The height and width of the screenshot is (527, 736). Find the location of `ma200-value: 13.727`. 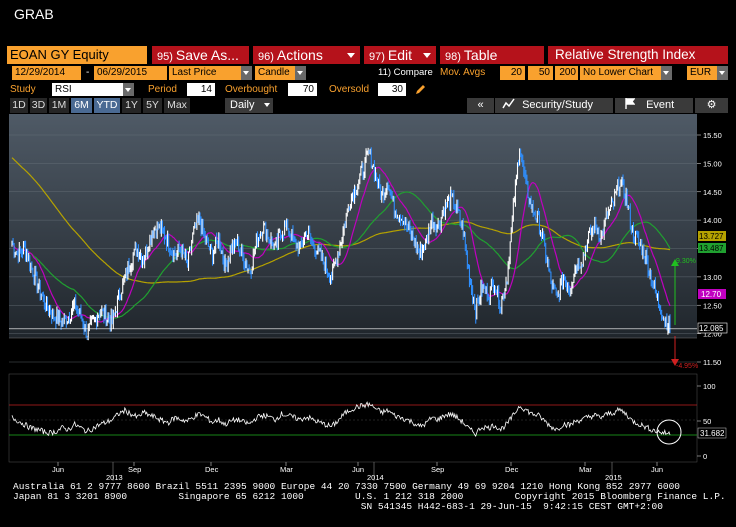

ma200-value: 13.727 is located at coordinates (711, 236).